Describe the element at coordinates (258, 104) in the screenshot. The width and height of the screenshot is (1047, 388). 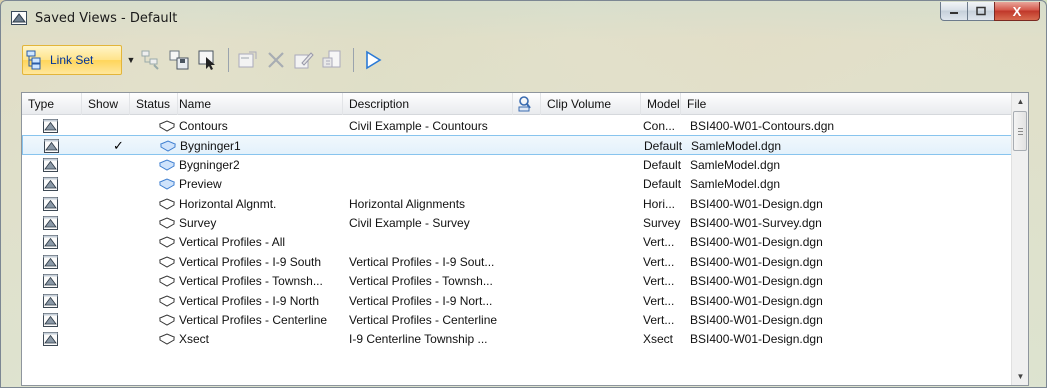
I see `column-header-name: Name` at that location.